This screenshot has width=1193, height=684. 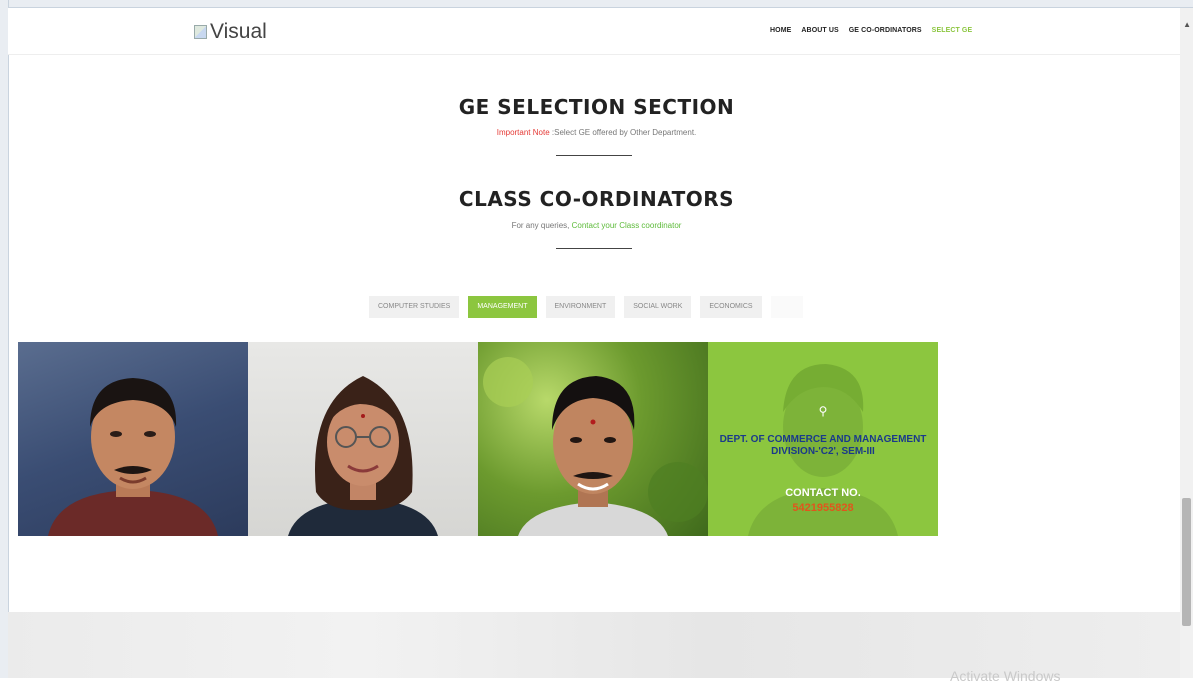 I want to click on nav-select-ge: SELECT GE, so click(x=952, y=30).